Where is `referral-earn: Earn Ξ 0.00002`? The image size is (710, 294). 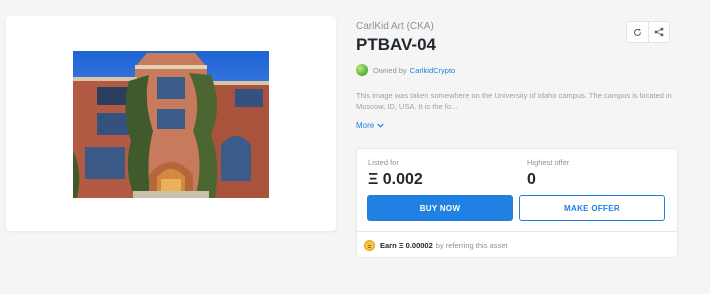
referral-earn: Earn Ξ 0.00002 is located at coordinates (406, 245).